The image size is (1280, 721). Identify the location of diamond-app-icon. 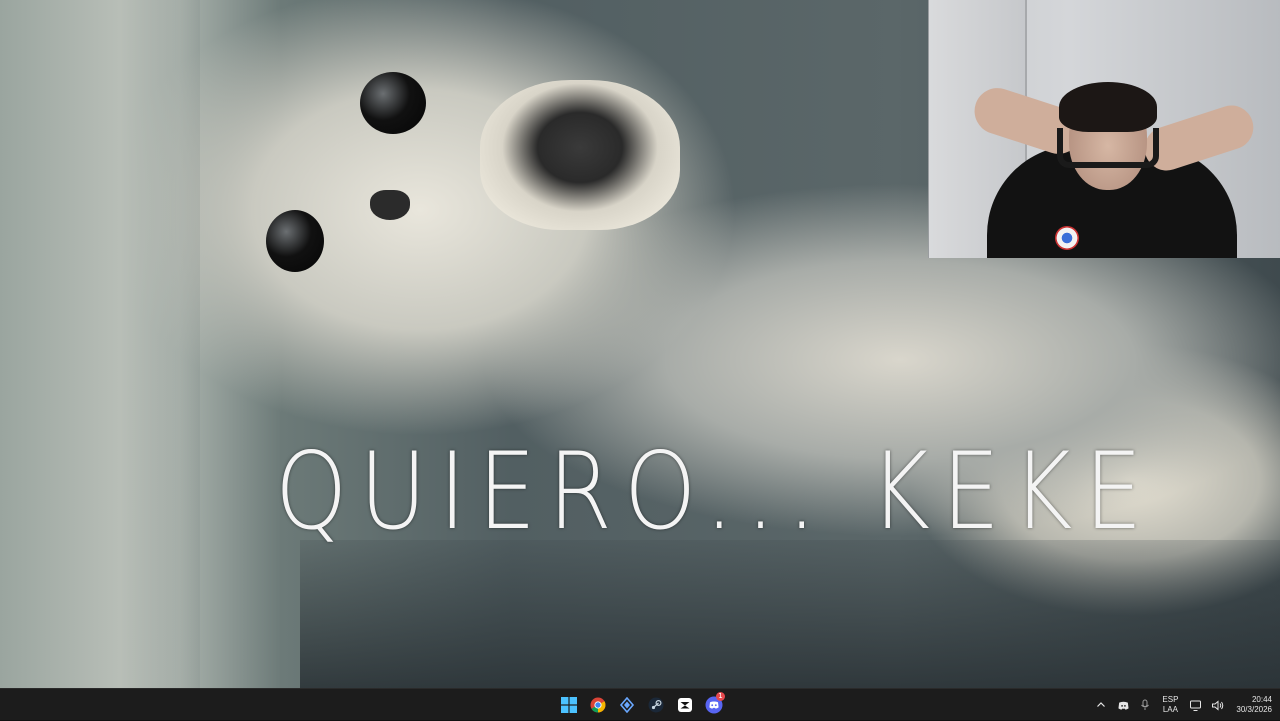
(626, 705).